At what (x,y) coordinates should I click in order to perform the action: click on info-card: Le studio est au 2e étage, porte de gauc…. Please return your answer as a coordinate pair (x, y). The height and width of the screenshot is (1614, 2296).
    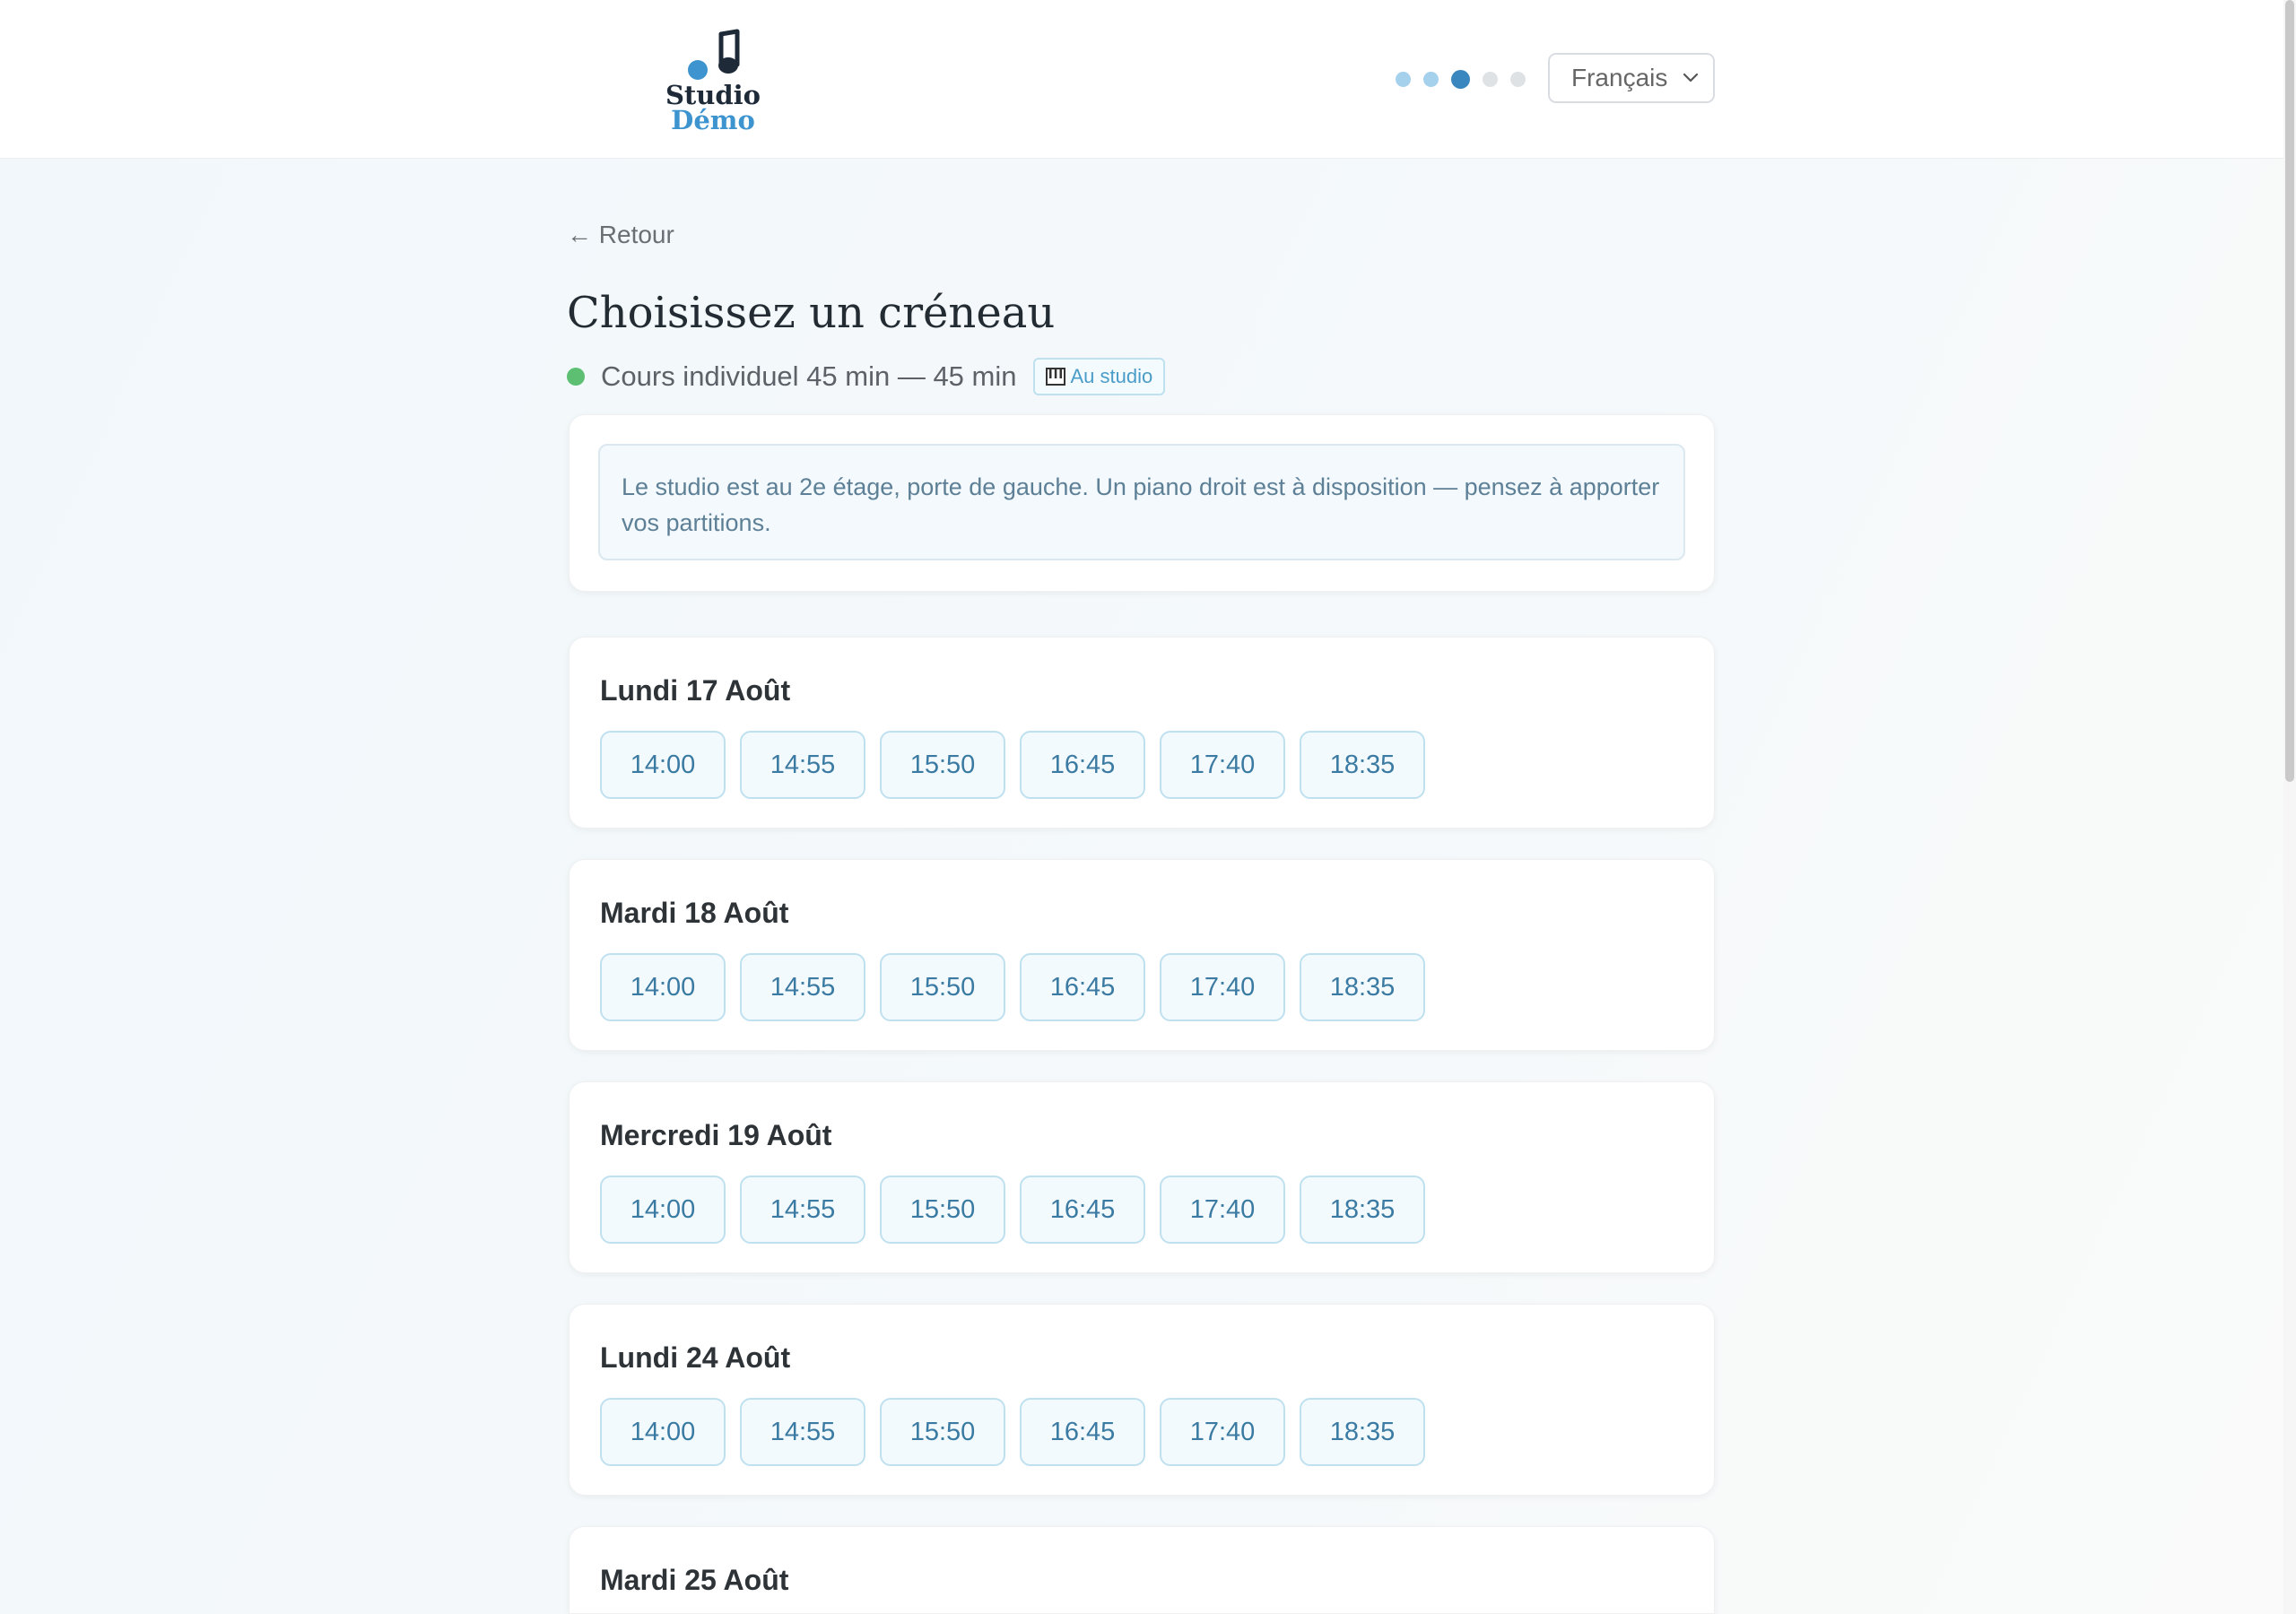
    Looking at the image, I should click on (1142, 503).